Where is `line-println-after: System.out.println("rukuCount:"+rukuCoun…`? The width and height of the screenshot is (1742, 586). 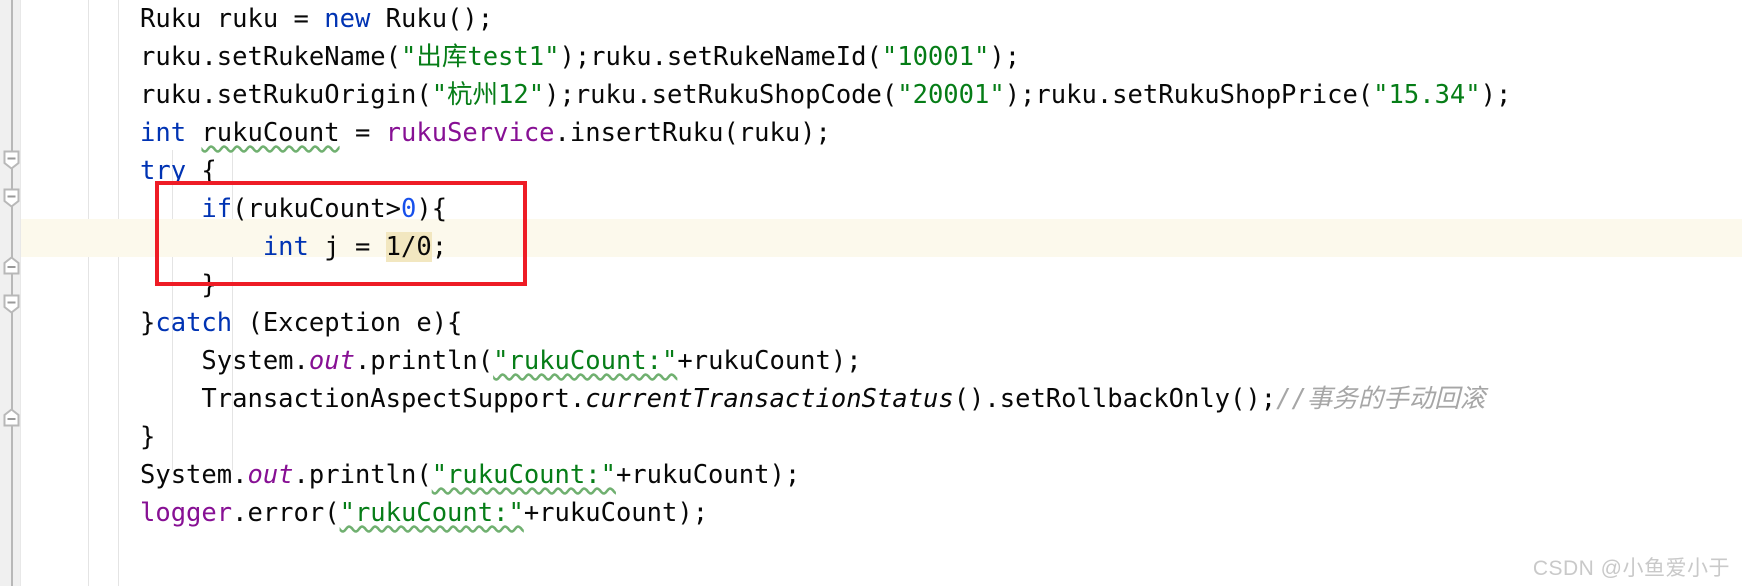 line-println-after: System.out.println("rukuCount:"+rukuCoun… is located at coordinates (871, 475).